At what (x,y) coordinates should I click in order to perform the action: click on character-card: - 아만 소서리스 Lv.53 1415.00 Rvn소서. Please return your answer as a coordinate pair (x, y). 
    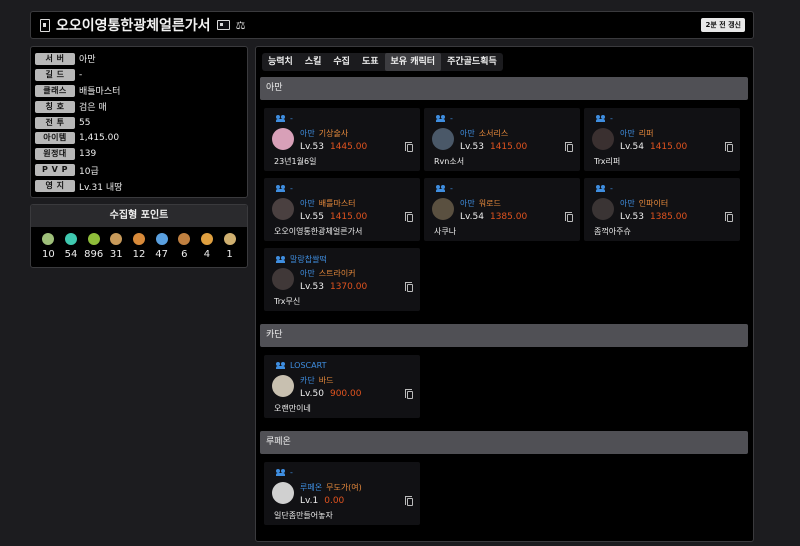
    Looking at the image, I should click on (502, 139).